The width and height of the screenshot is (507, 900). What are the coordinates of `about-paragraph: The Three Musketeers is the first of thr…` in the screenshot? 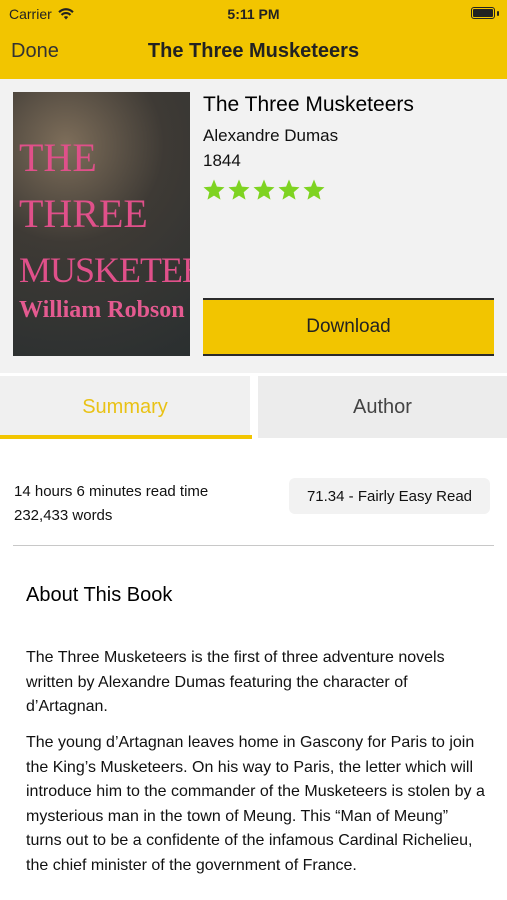 It's located at (235, 682).